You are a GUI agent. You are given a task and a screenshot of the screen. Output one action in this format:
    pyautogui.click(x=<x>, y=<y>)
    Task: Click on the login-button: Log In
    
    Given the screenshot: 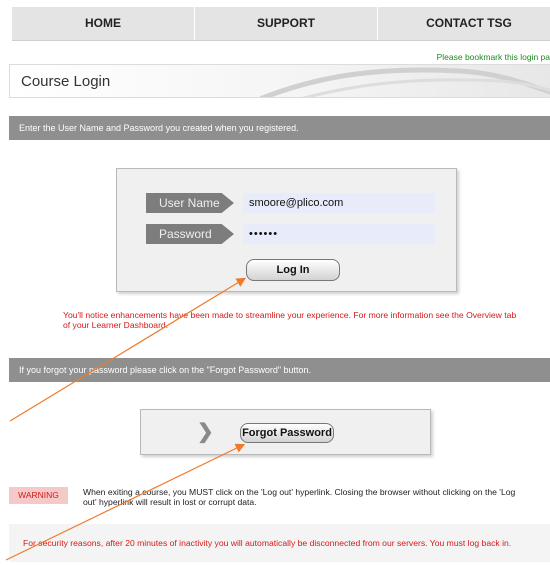 What is the action you would take?
    pyautogui.click(x=293, y=270)
    